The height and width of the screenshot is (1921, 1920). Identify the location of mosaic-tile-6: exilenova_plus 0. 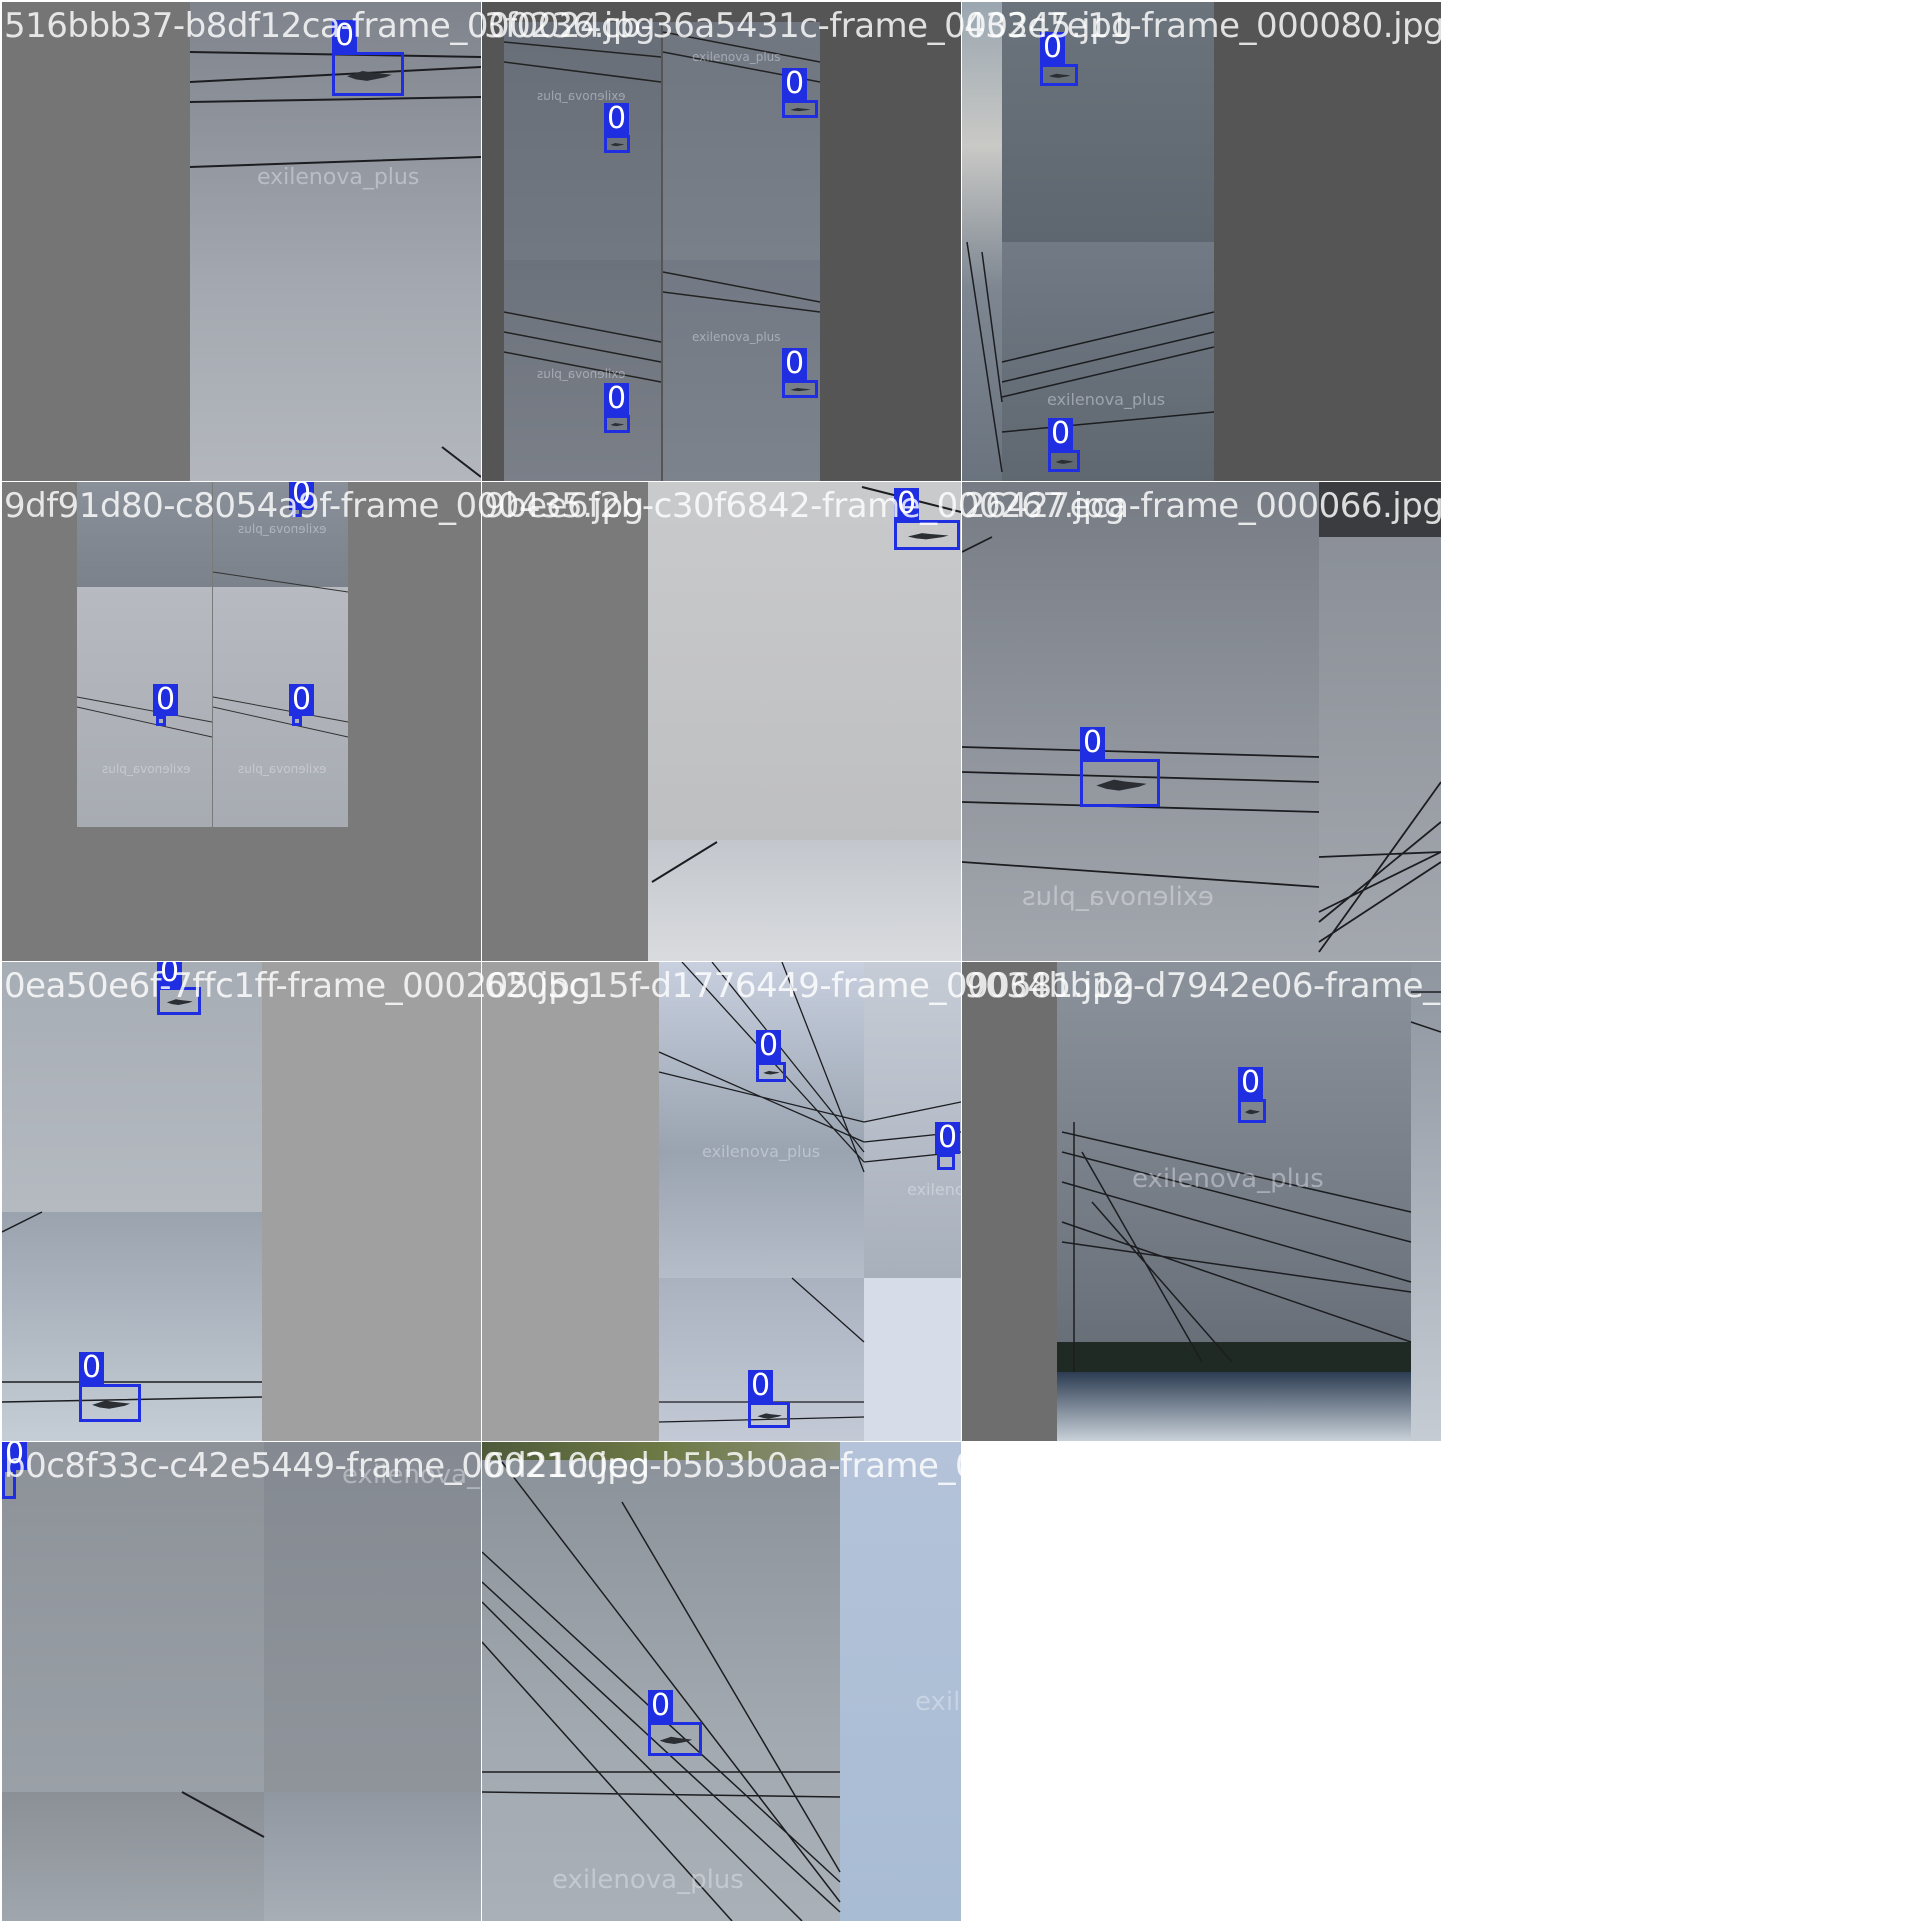
(1201, 721).